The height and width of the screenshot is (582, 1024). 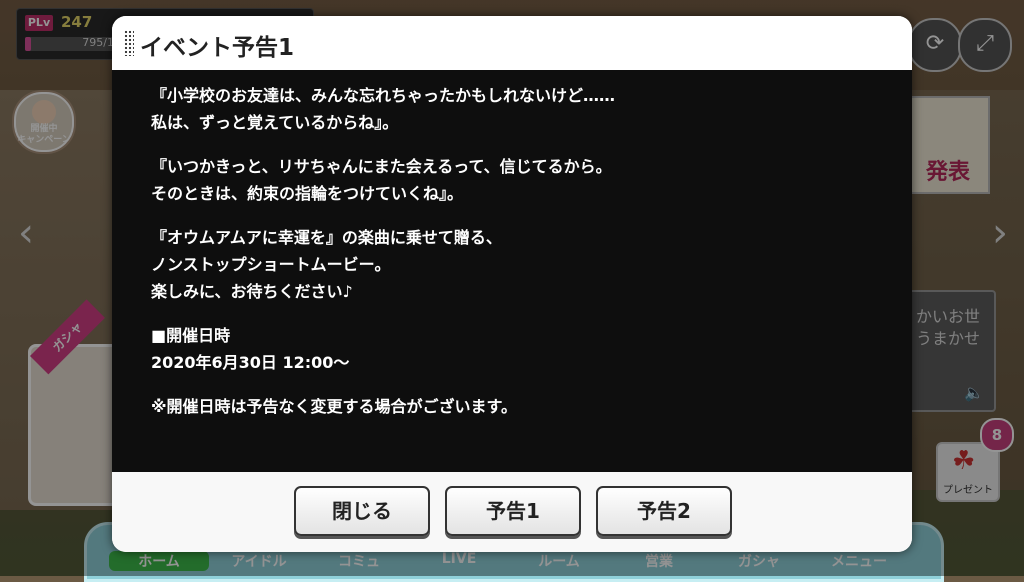 I want to click on message-line: 楽しみに、お待ちください♪, so click(x=252, y=291).